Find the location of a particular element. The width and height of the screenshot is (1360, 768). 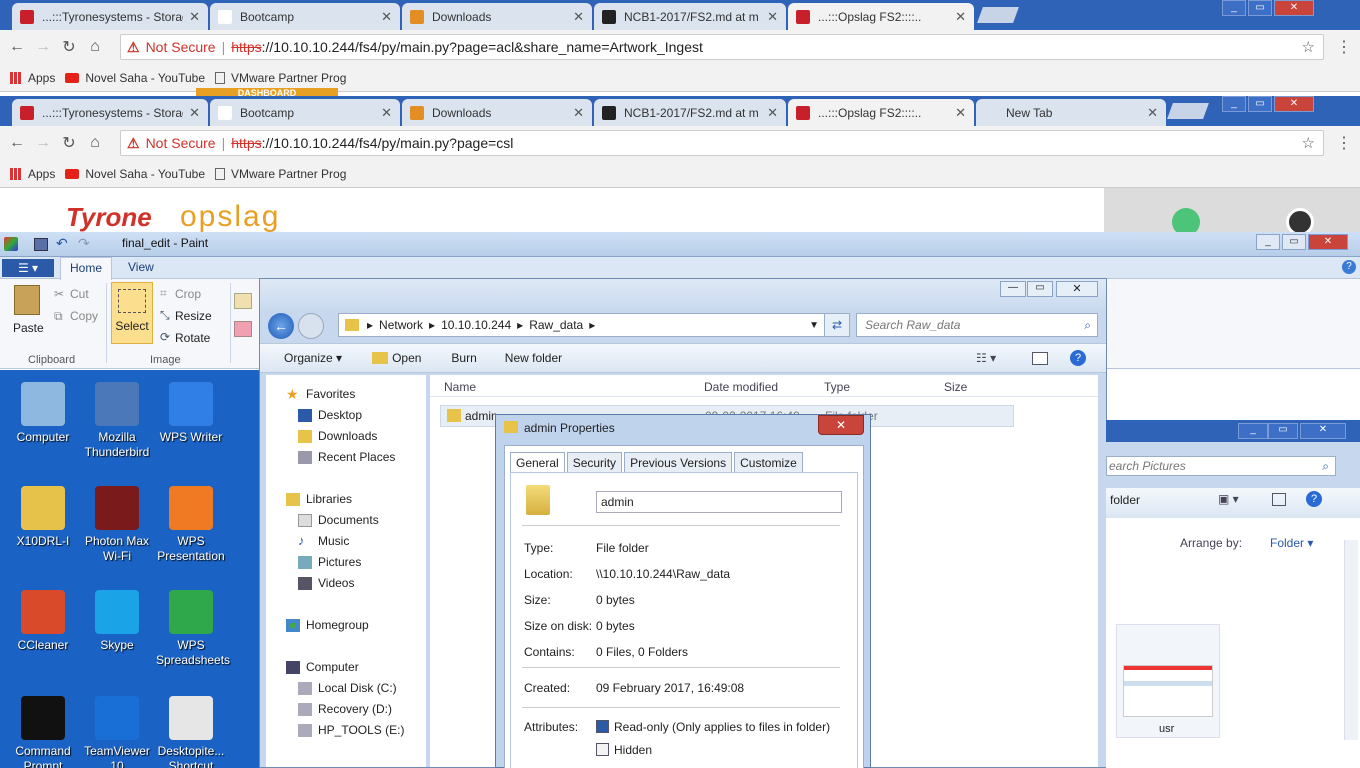

desktop-icon: WPS Spreadsheets is located at coordinates (193, 629).